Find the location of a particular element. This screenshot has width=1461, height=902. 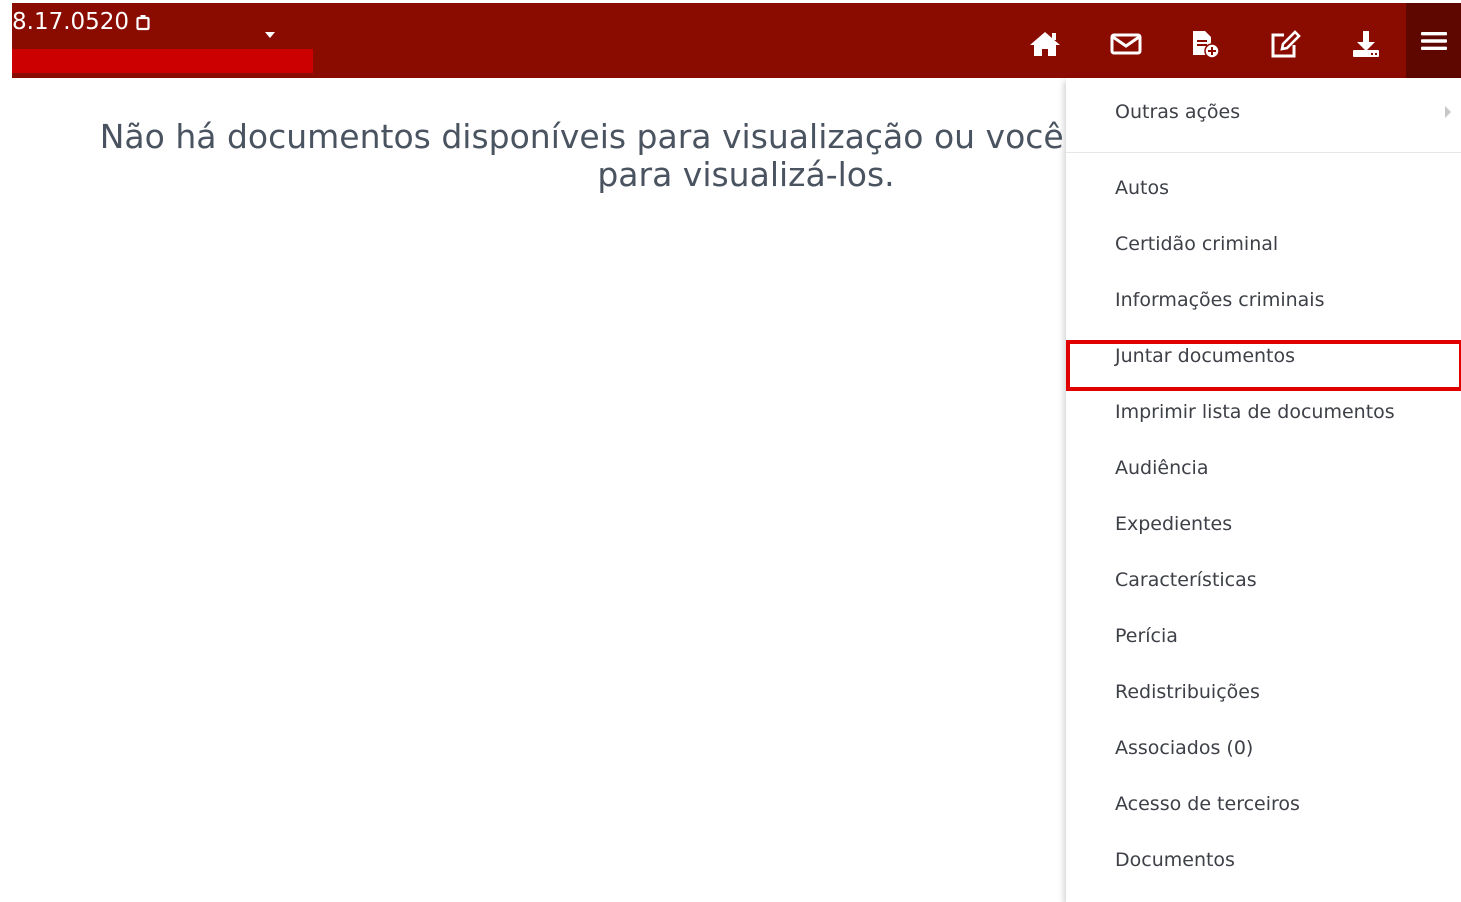

menu-item-acesso-de-terceiros: Acesso de terceiros is located at coordinates (1263, 804).